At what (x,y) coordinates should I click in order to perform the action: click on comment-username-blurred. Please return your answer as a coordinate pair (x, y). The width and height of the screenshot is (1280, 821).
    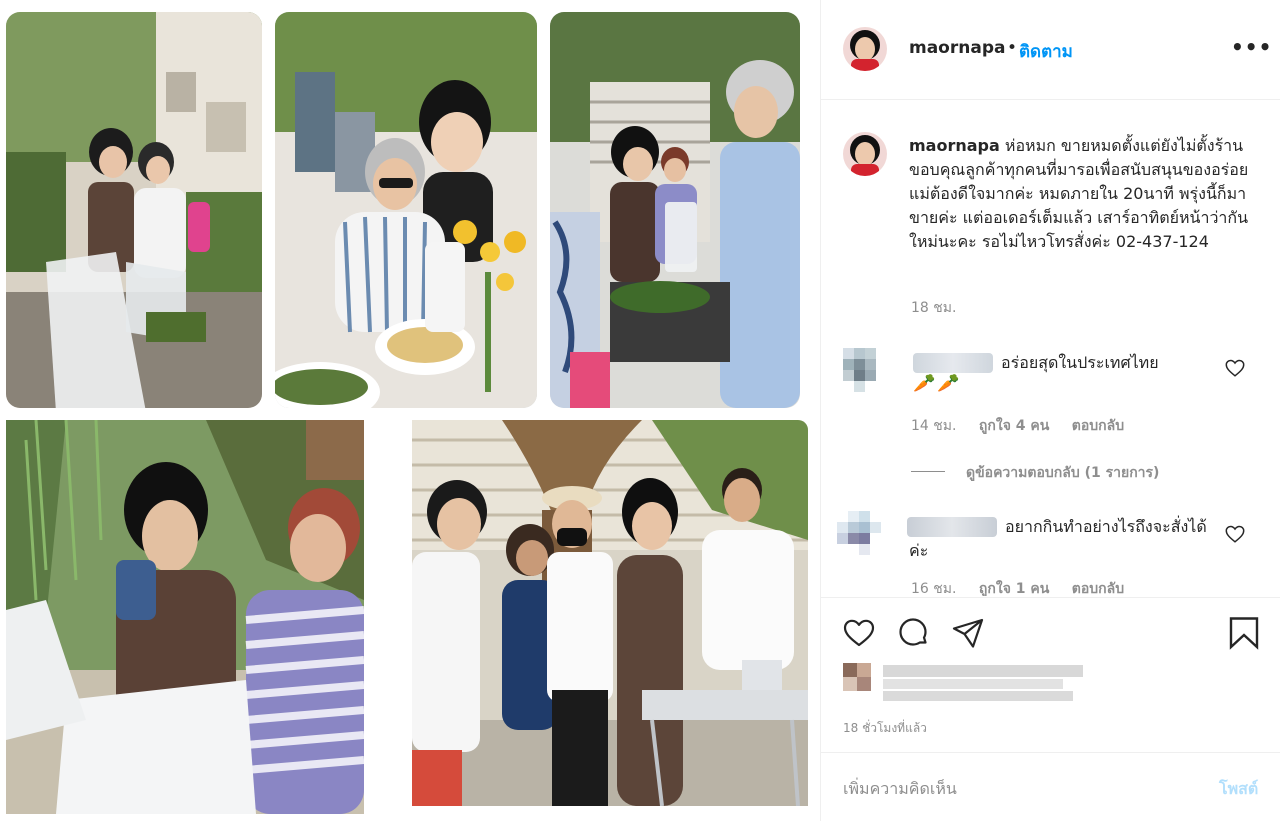
    Looking at the image, I should click on (953, 363).